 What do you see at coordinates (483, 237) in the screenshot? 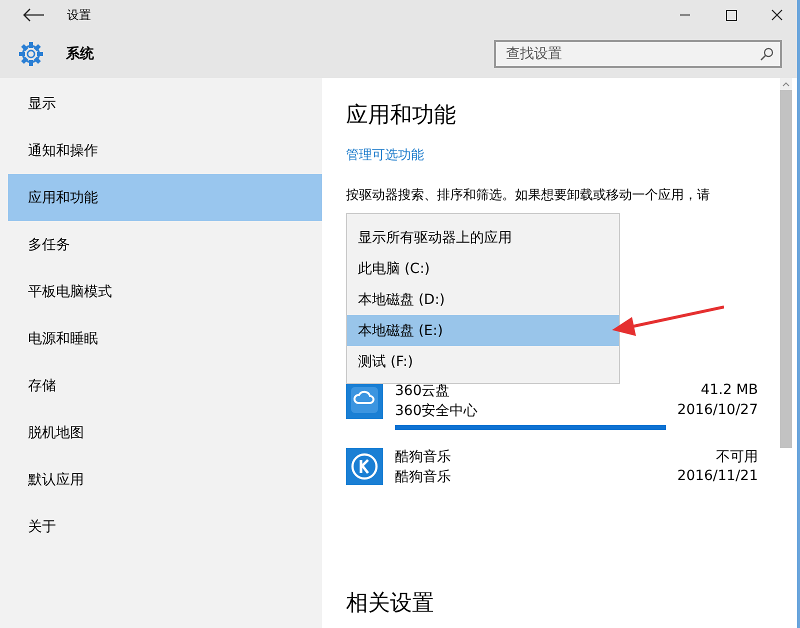
I see `dropdown-option: 显示所有驱动器上的应用` at bounding box center [483, 237].